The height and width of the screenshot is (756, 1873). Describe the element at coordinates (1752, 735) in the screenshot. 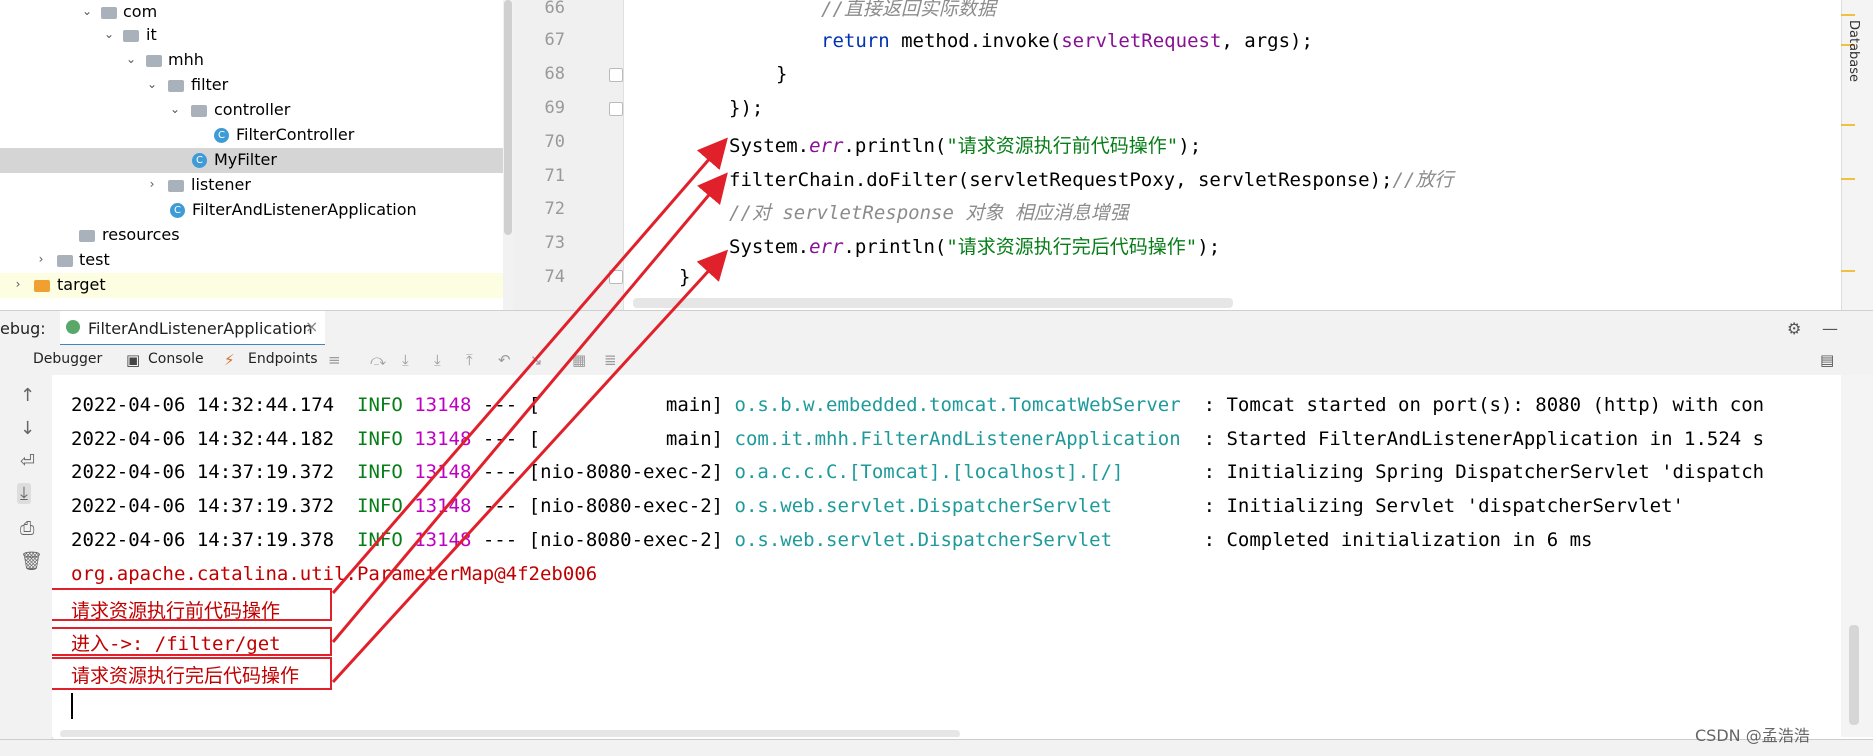

I see `watermark: CSDN @孟浩浩` at that location.